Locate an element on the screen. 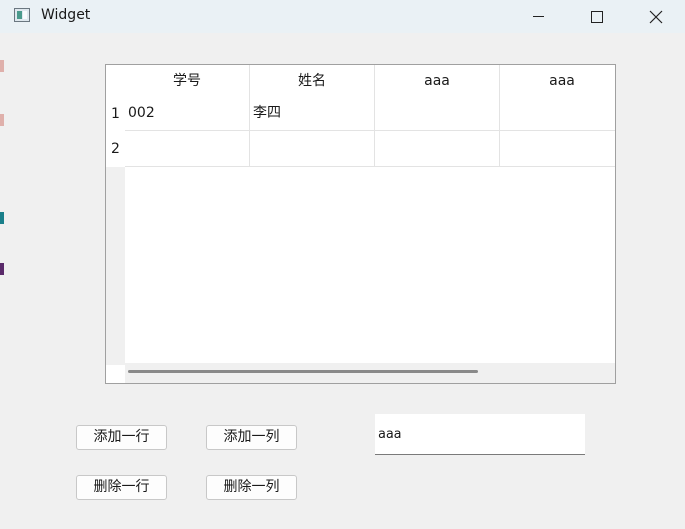  row-header-1: 1 is located at coordinates (115, 114).